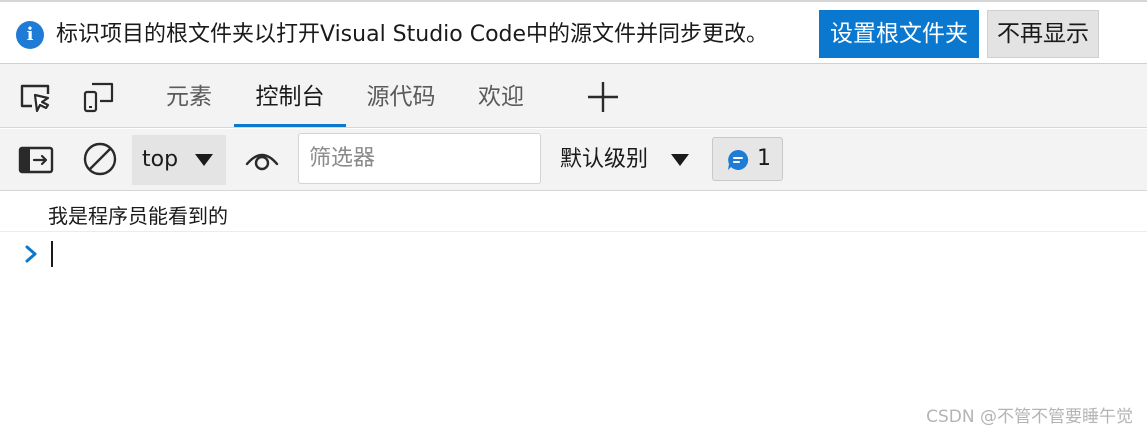 The height and width of the screenshot is (433, 1147). I want to click on tab-welcome: 欢迎, so click(501, 95).